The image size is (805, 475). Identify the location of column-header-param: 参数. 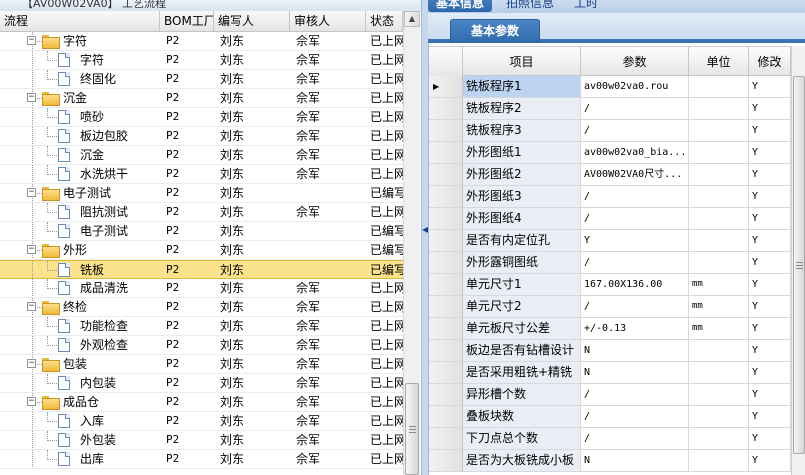
(635, 62).